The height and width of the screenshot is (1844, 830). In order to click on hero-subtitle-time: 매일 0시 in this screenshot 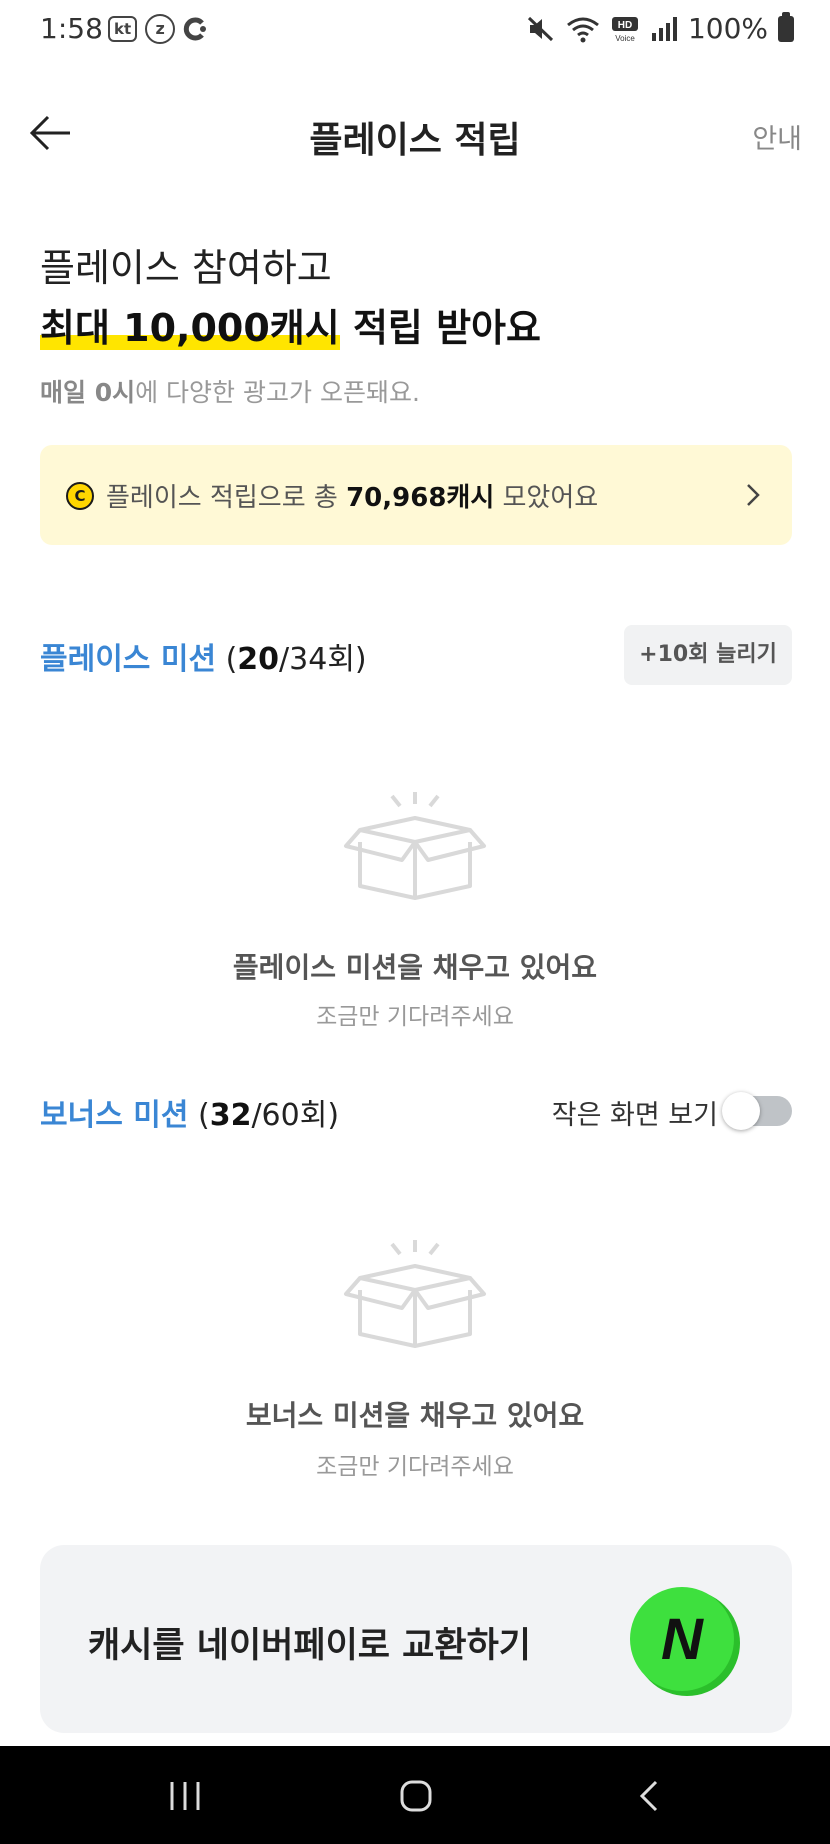, I will do `click(88, 392)`.